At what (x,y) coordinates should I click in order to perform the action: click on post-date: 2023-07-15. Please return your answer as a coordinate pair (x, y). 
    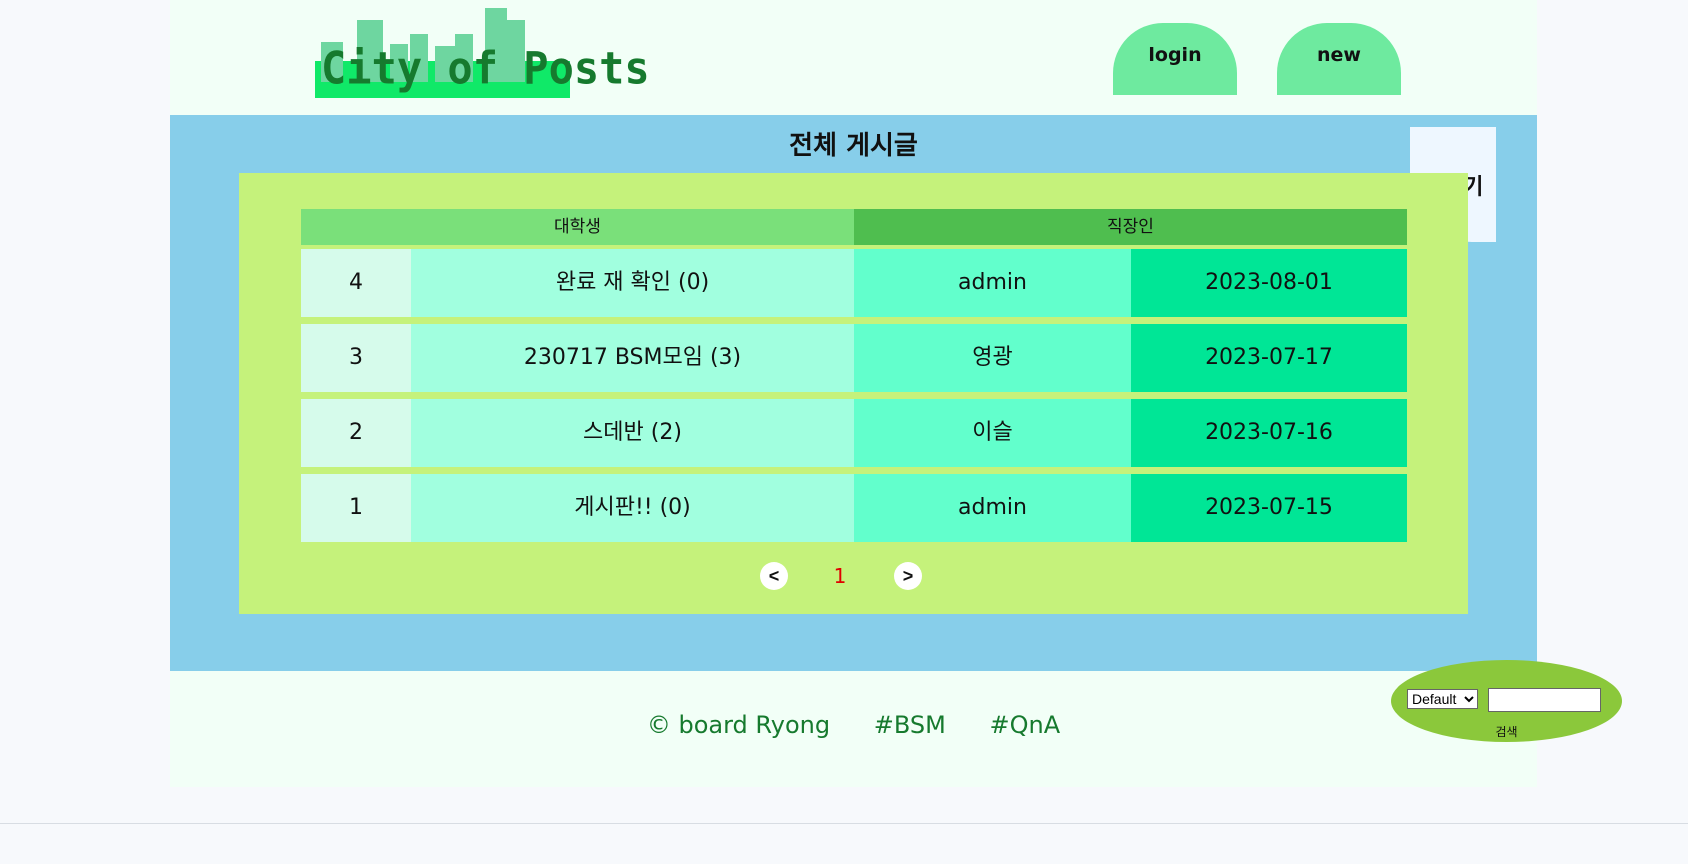
    Looking at the image, I should click on (1269, 508).